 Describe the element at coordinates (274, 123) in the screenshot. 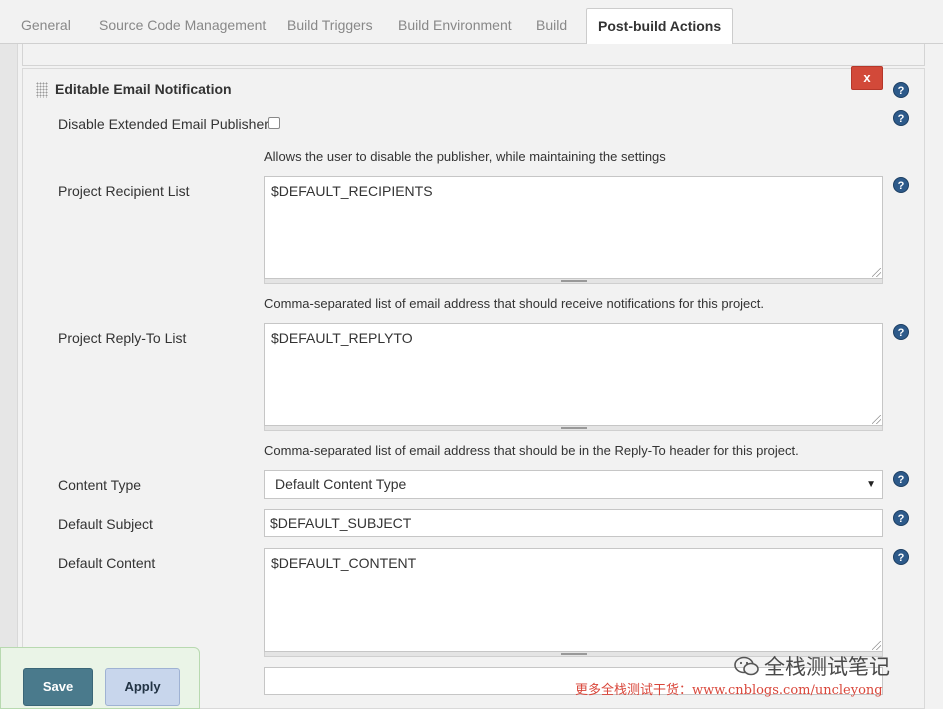

I see `disable-publisher-checkbox` at that location.